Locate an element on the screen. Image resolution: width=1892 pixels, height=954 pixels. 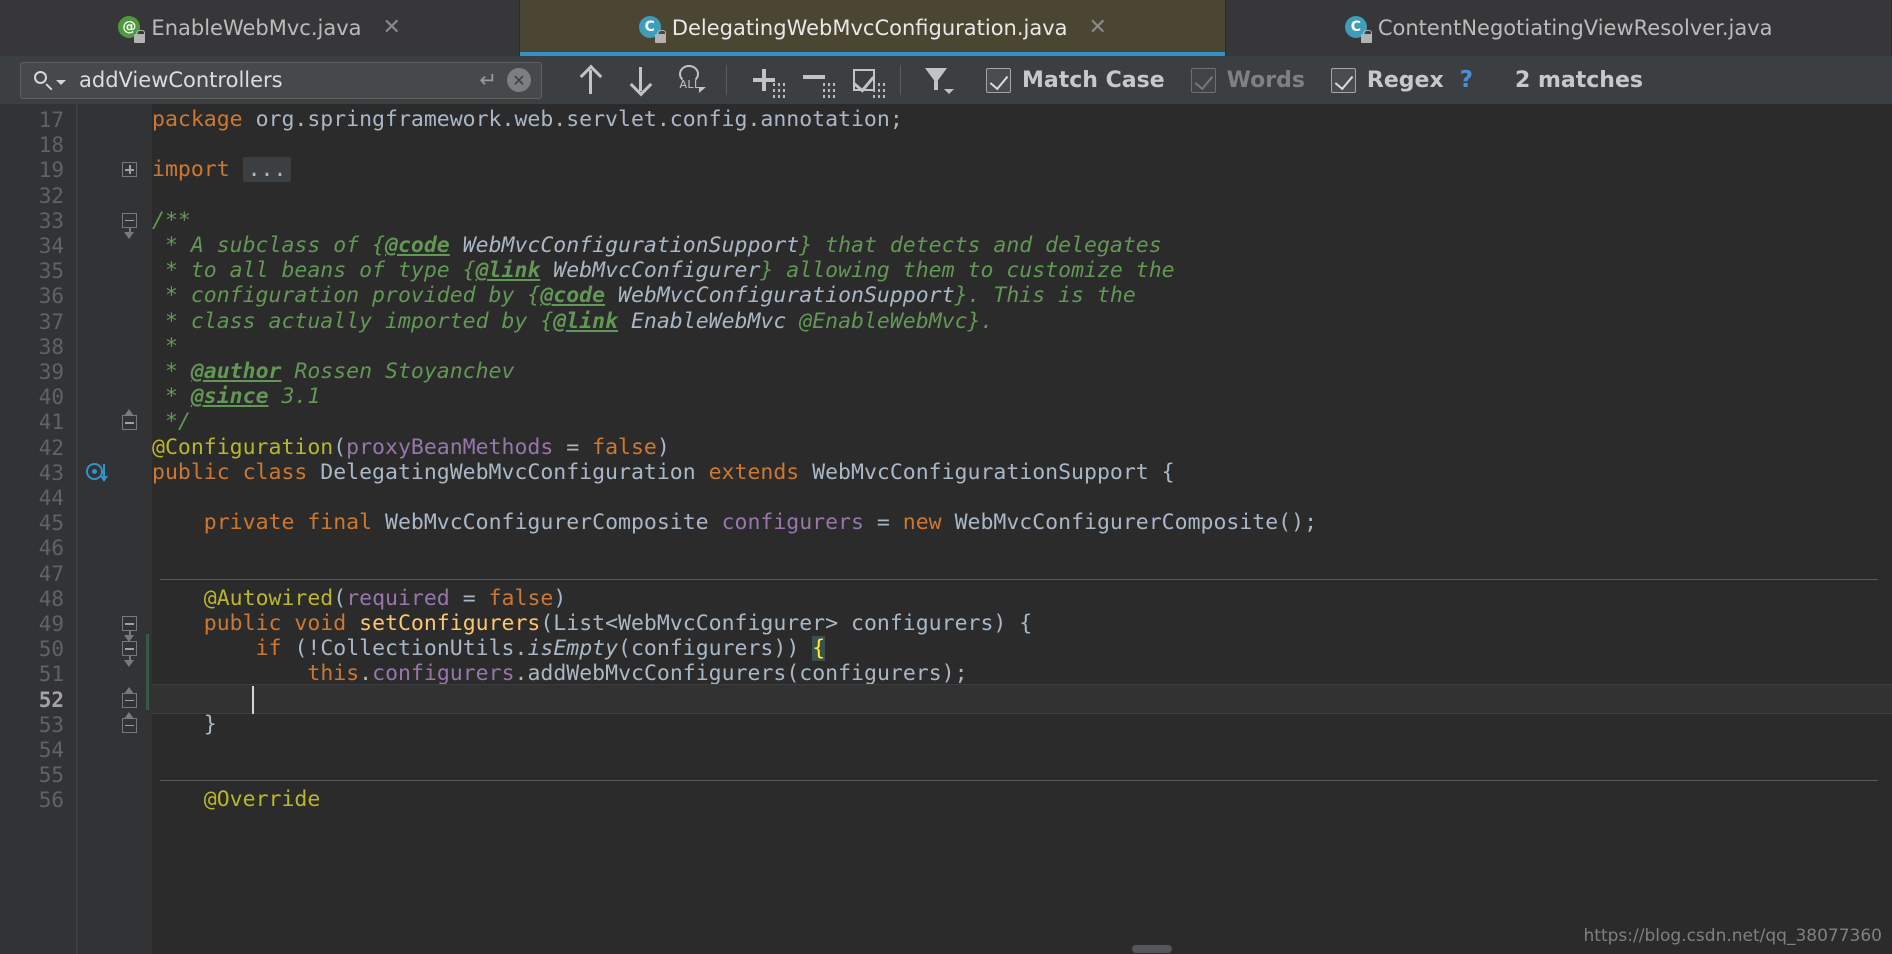
current-line-highlight is located at coordinates (1022, 698).